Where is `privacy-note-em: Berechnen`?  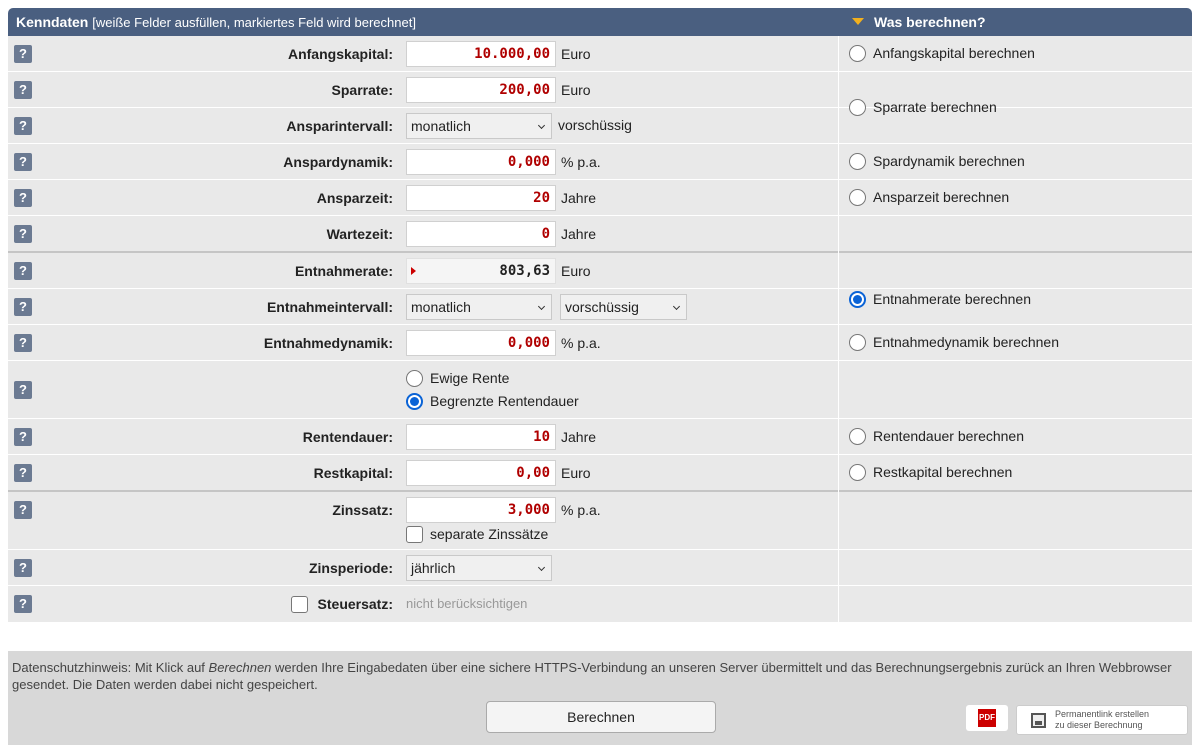 privacy-note-em: Berechnen is located at coordinates (240, 667).